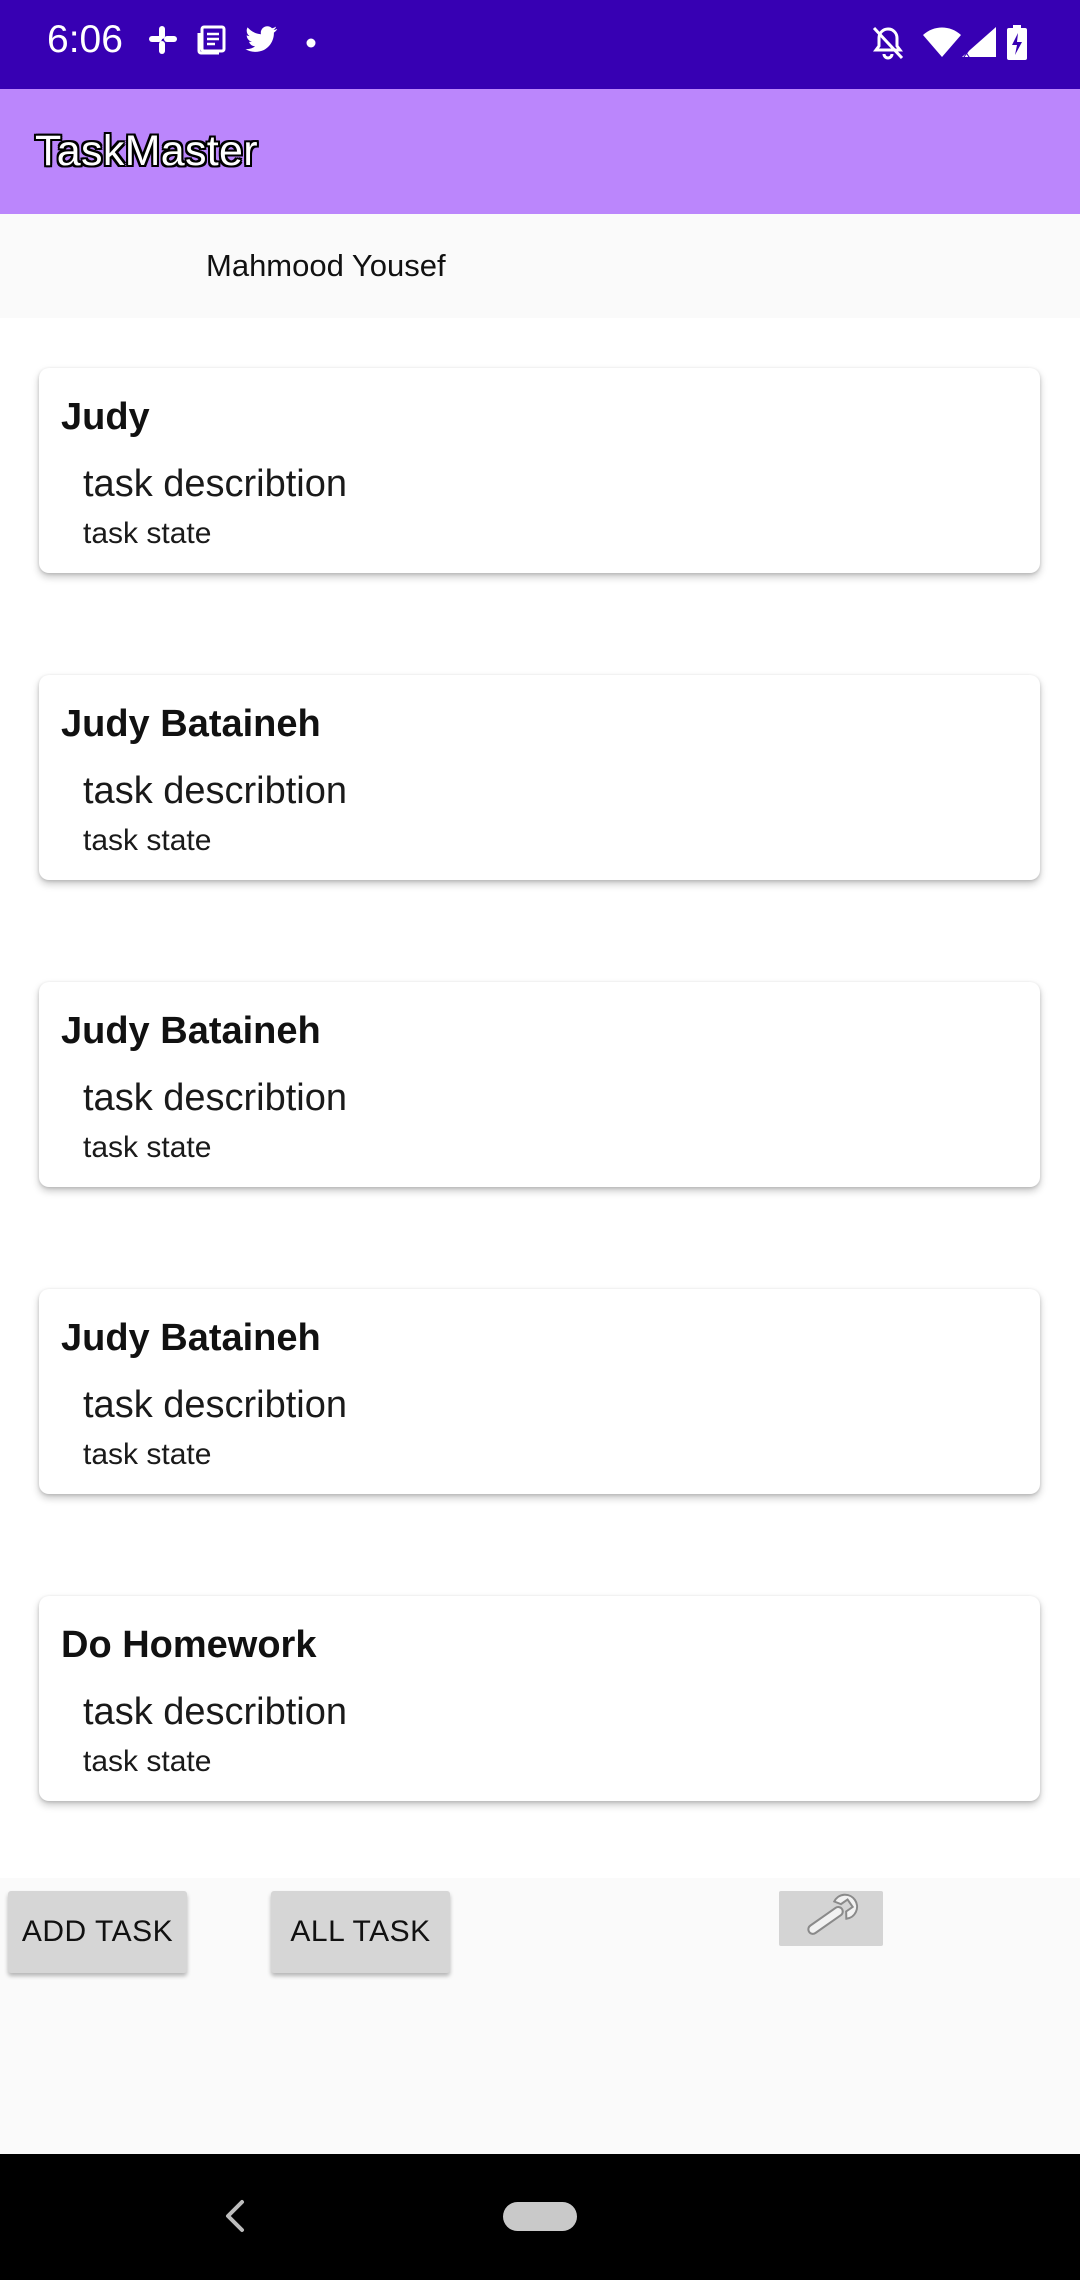 This screenshot has width=1080, height=2280. What do you see at coordinates (966, 52) in the screenshot?
I see `svg-text: x` at bounding box center [966, 52].